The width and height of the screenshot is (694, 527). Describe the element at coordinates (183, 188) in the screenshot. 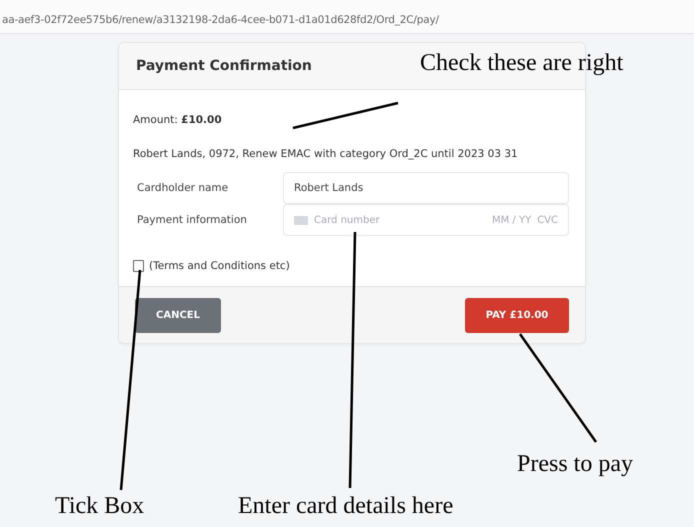

I see `field-label: Cardholder name` at that location.